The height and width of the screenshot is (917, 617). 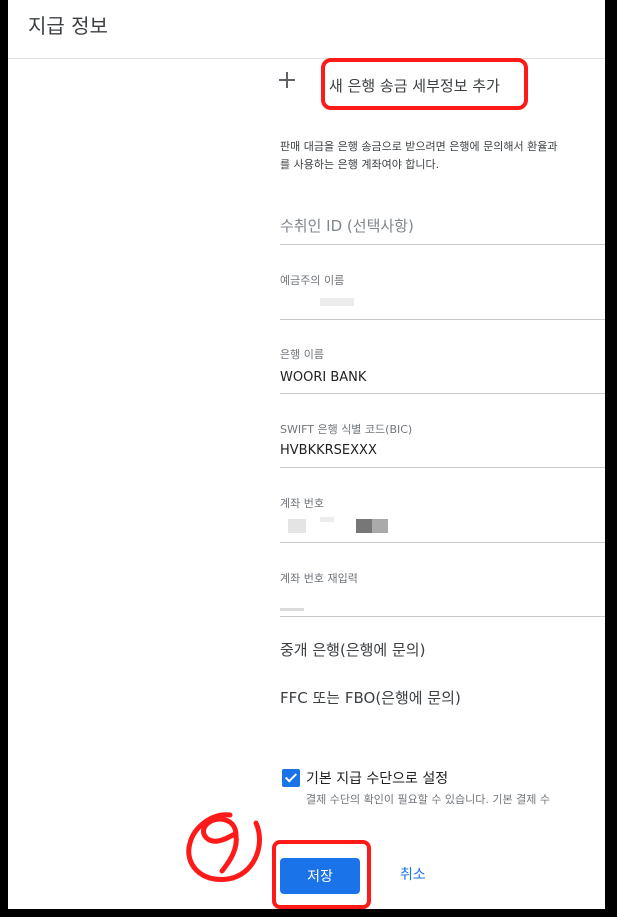 I want to click on annotation-highlight-save, so click(x=321, y=874).